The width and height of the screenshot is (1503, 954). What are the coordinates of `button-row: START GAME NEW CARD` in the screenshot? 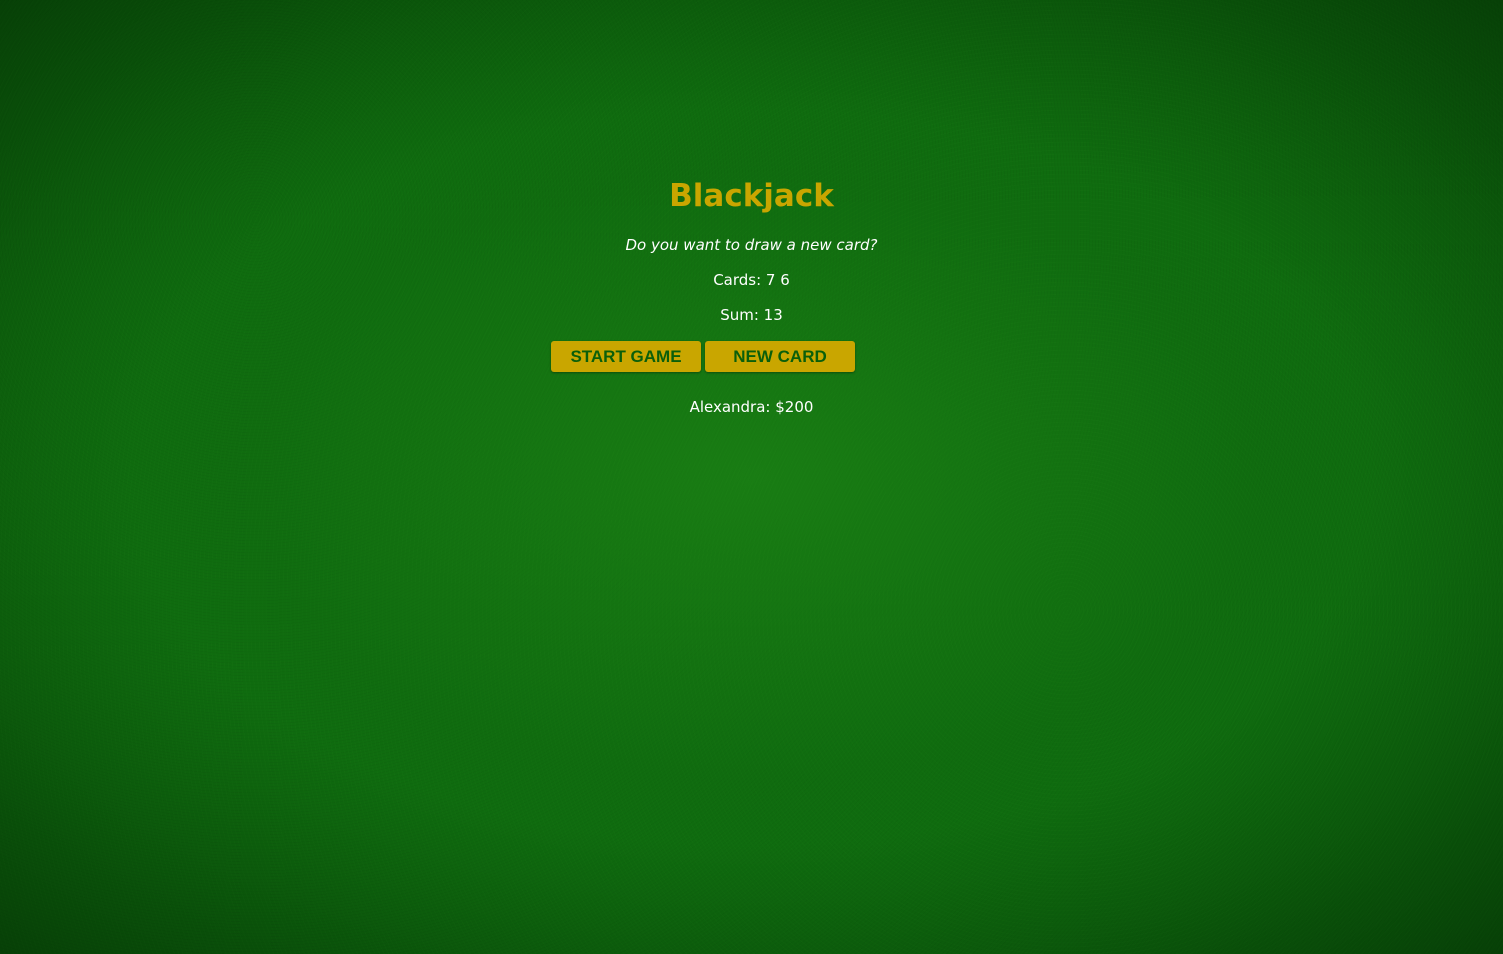 It's located at (703, 356).